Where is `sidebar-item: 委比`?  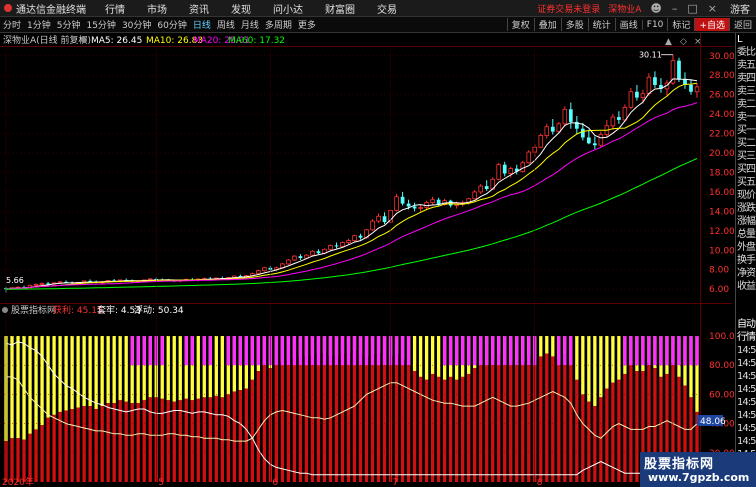 sidebar-item: 委比 is located at coordinates (746, 52).